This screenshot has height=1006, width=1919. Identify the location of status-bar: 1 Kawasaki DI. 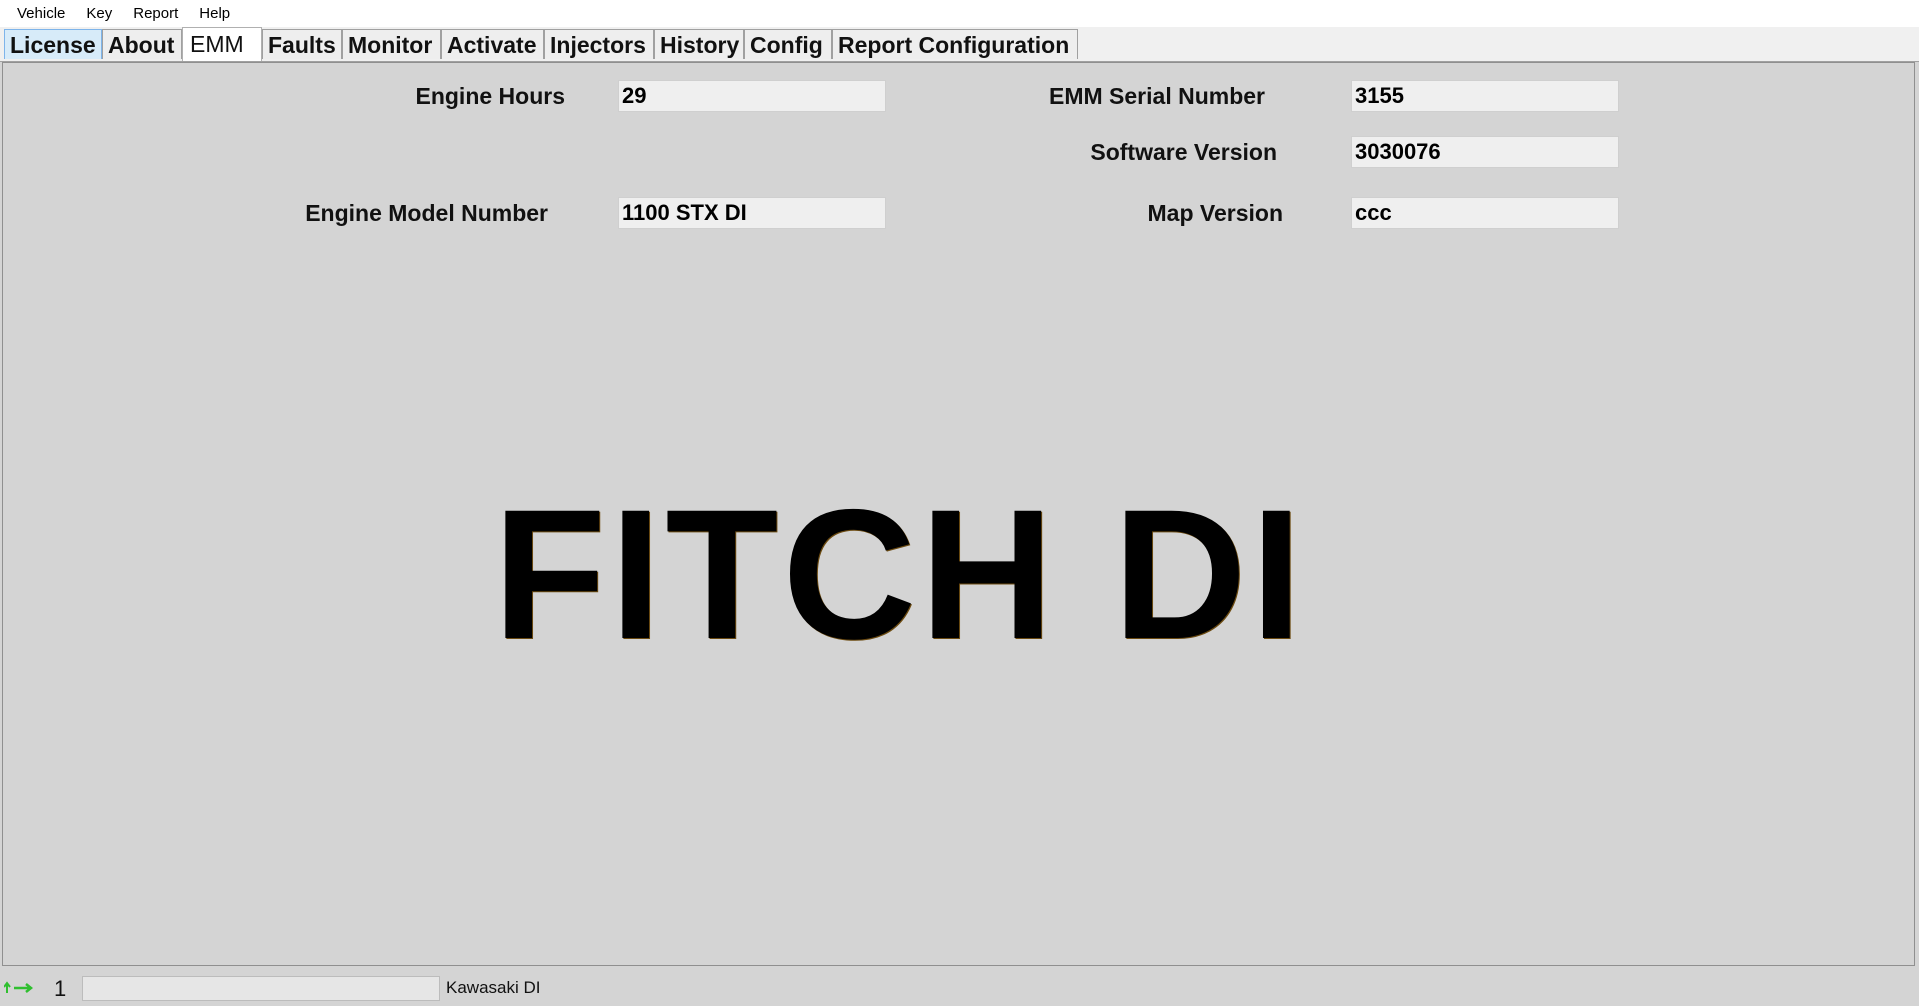
(959, 987).